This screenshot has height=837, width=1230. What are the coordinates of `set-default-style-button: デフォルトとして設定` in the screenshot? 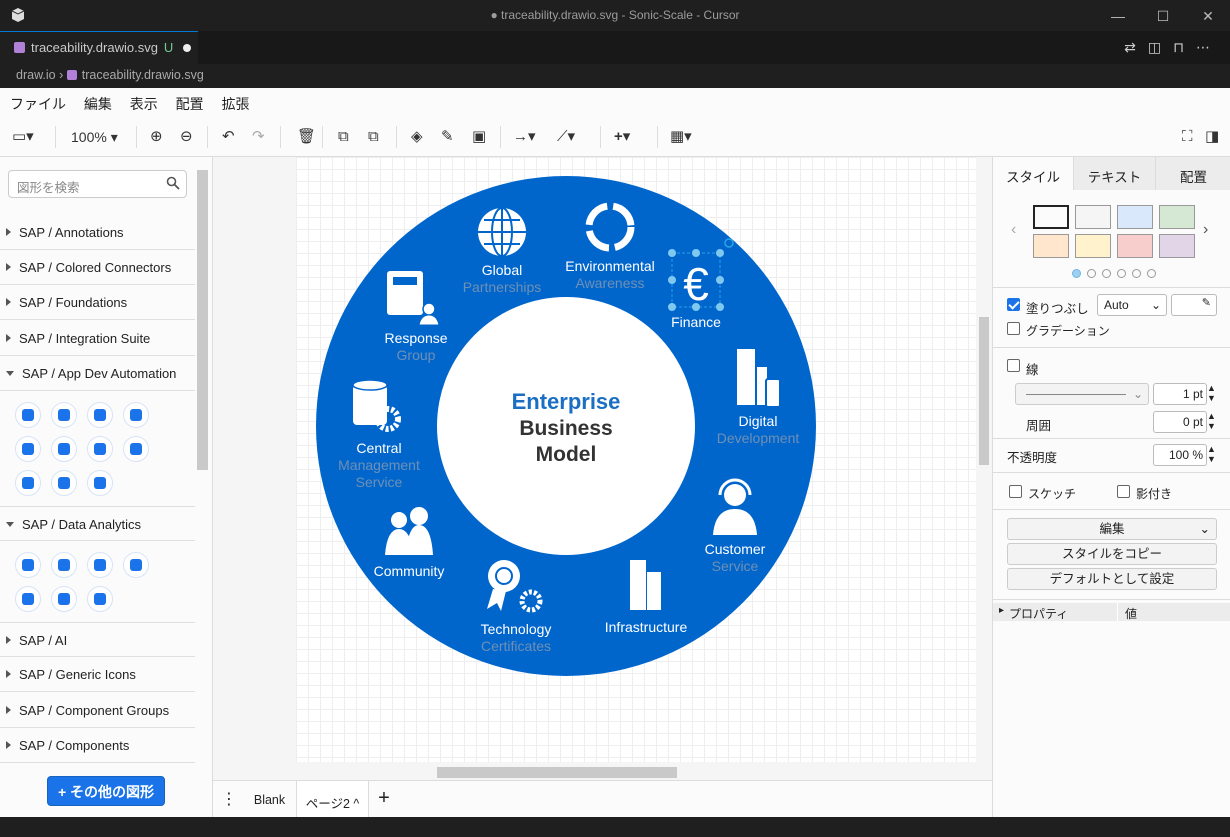 It's located at (1112, 579).